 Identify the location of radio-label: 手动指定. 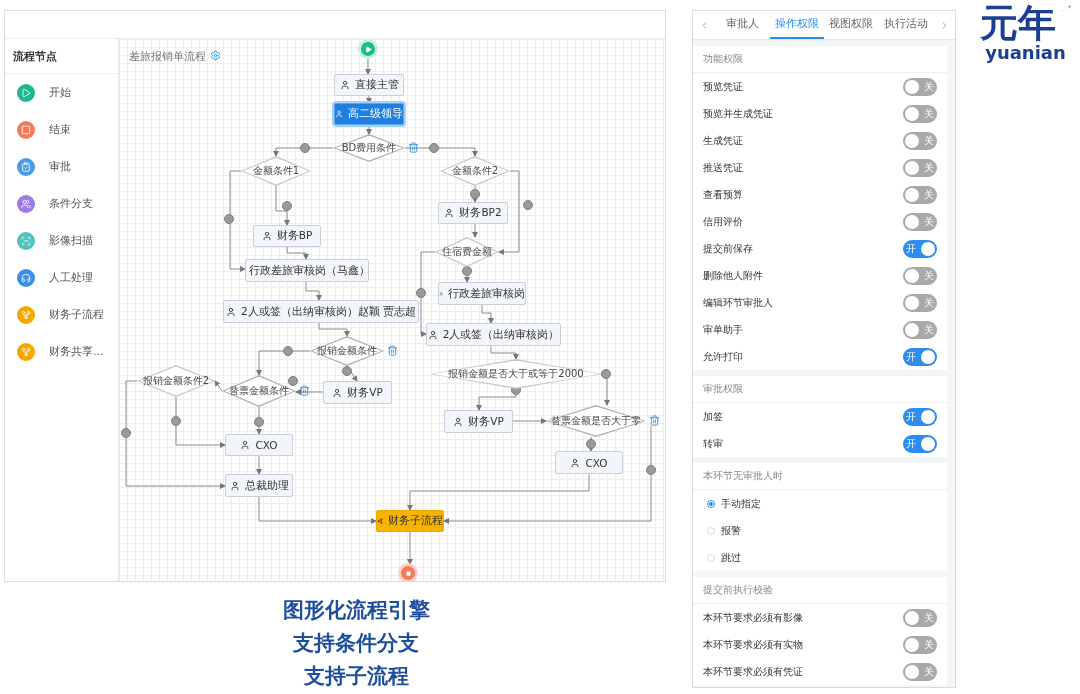
(741, 503).